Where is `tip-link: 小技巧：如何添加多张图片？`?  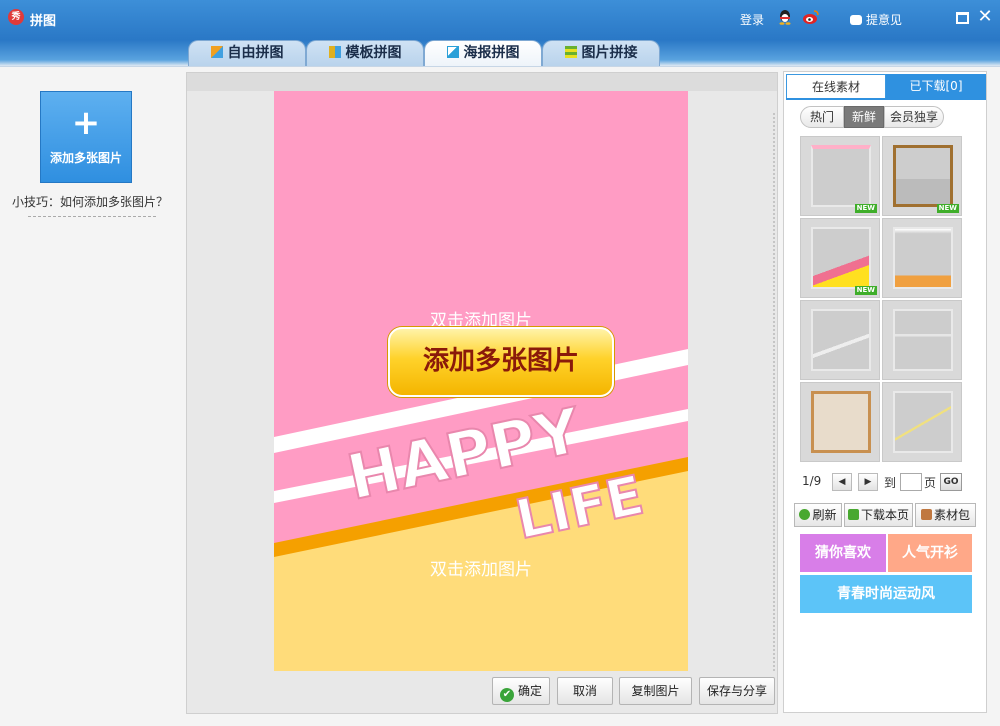 tip-link: 小技巧：如何添加多张图片？ is located at coordinates (90, 201).